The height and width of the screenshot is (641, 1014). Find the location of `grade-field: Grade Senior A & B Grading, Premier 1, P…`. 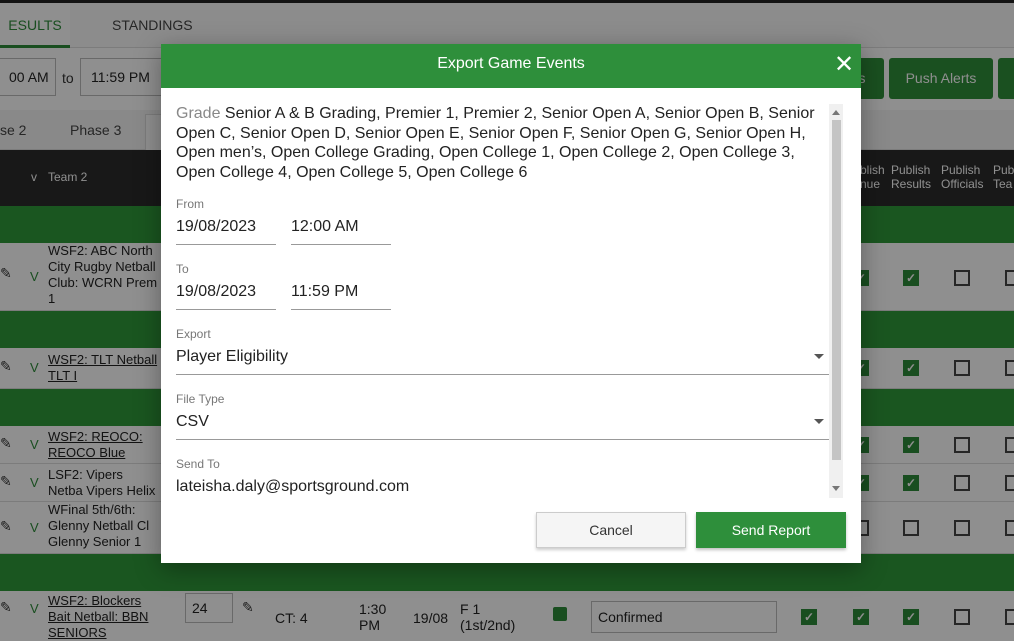

grade-field: Grade Senior A & B Grading, Premier 1, P… is located at coordinates (503, 143).